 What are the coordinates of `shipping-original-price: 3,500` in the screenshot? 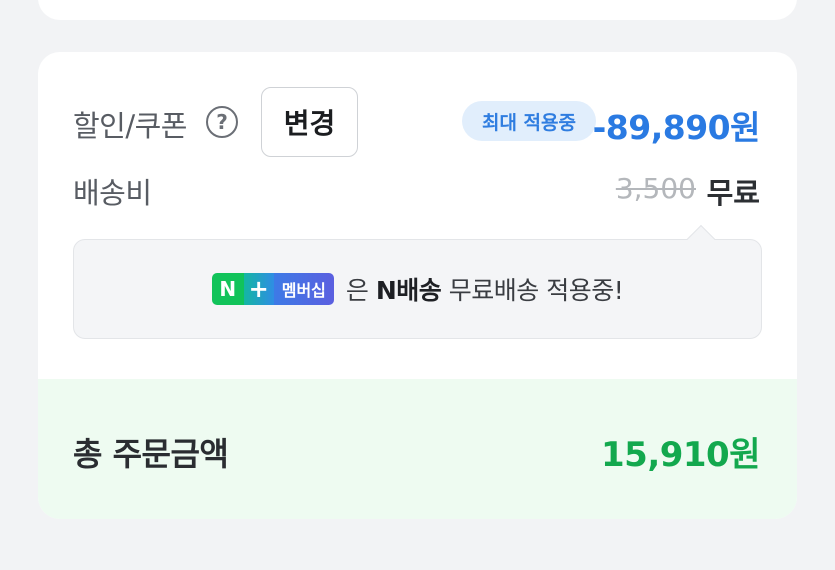 It's located at (655, 188).